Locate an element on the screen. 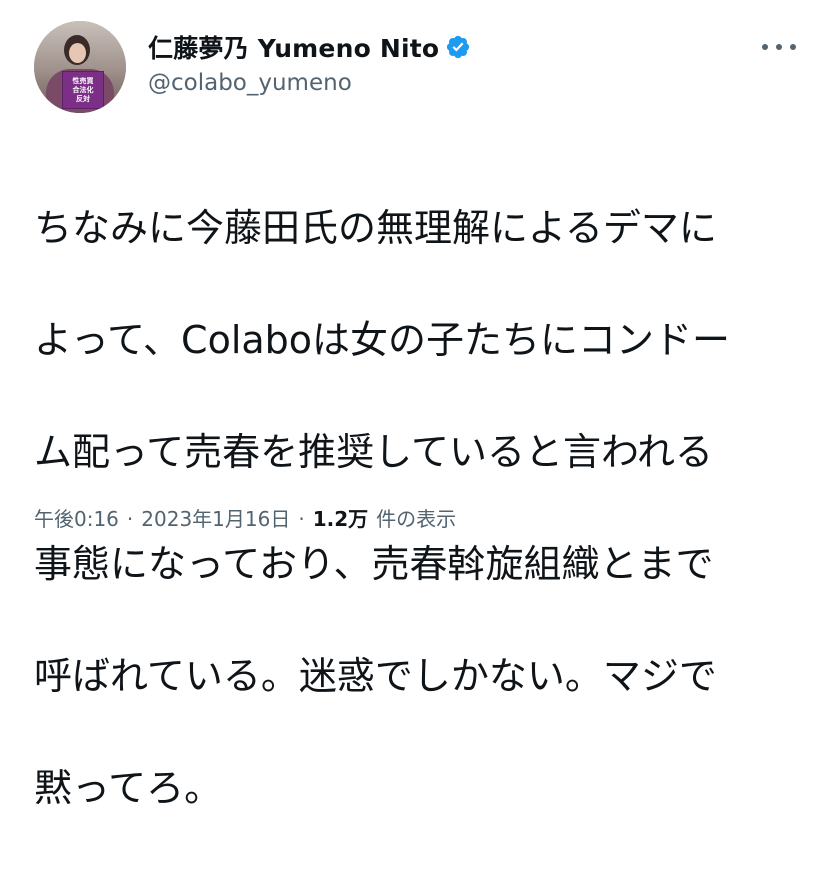 This screenshot has width=828, height=872. views-count: 1.2万 is located at coordinates (340, 517).